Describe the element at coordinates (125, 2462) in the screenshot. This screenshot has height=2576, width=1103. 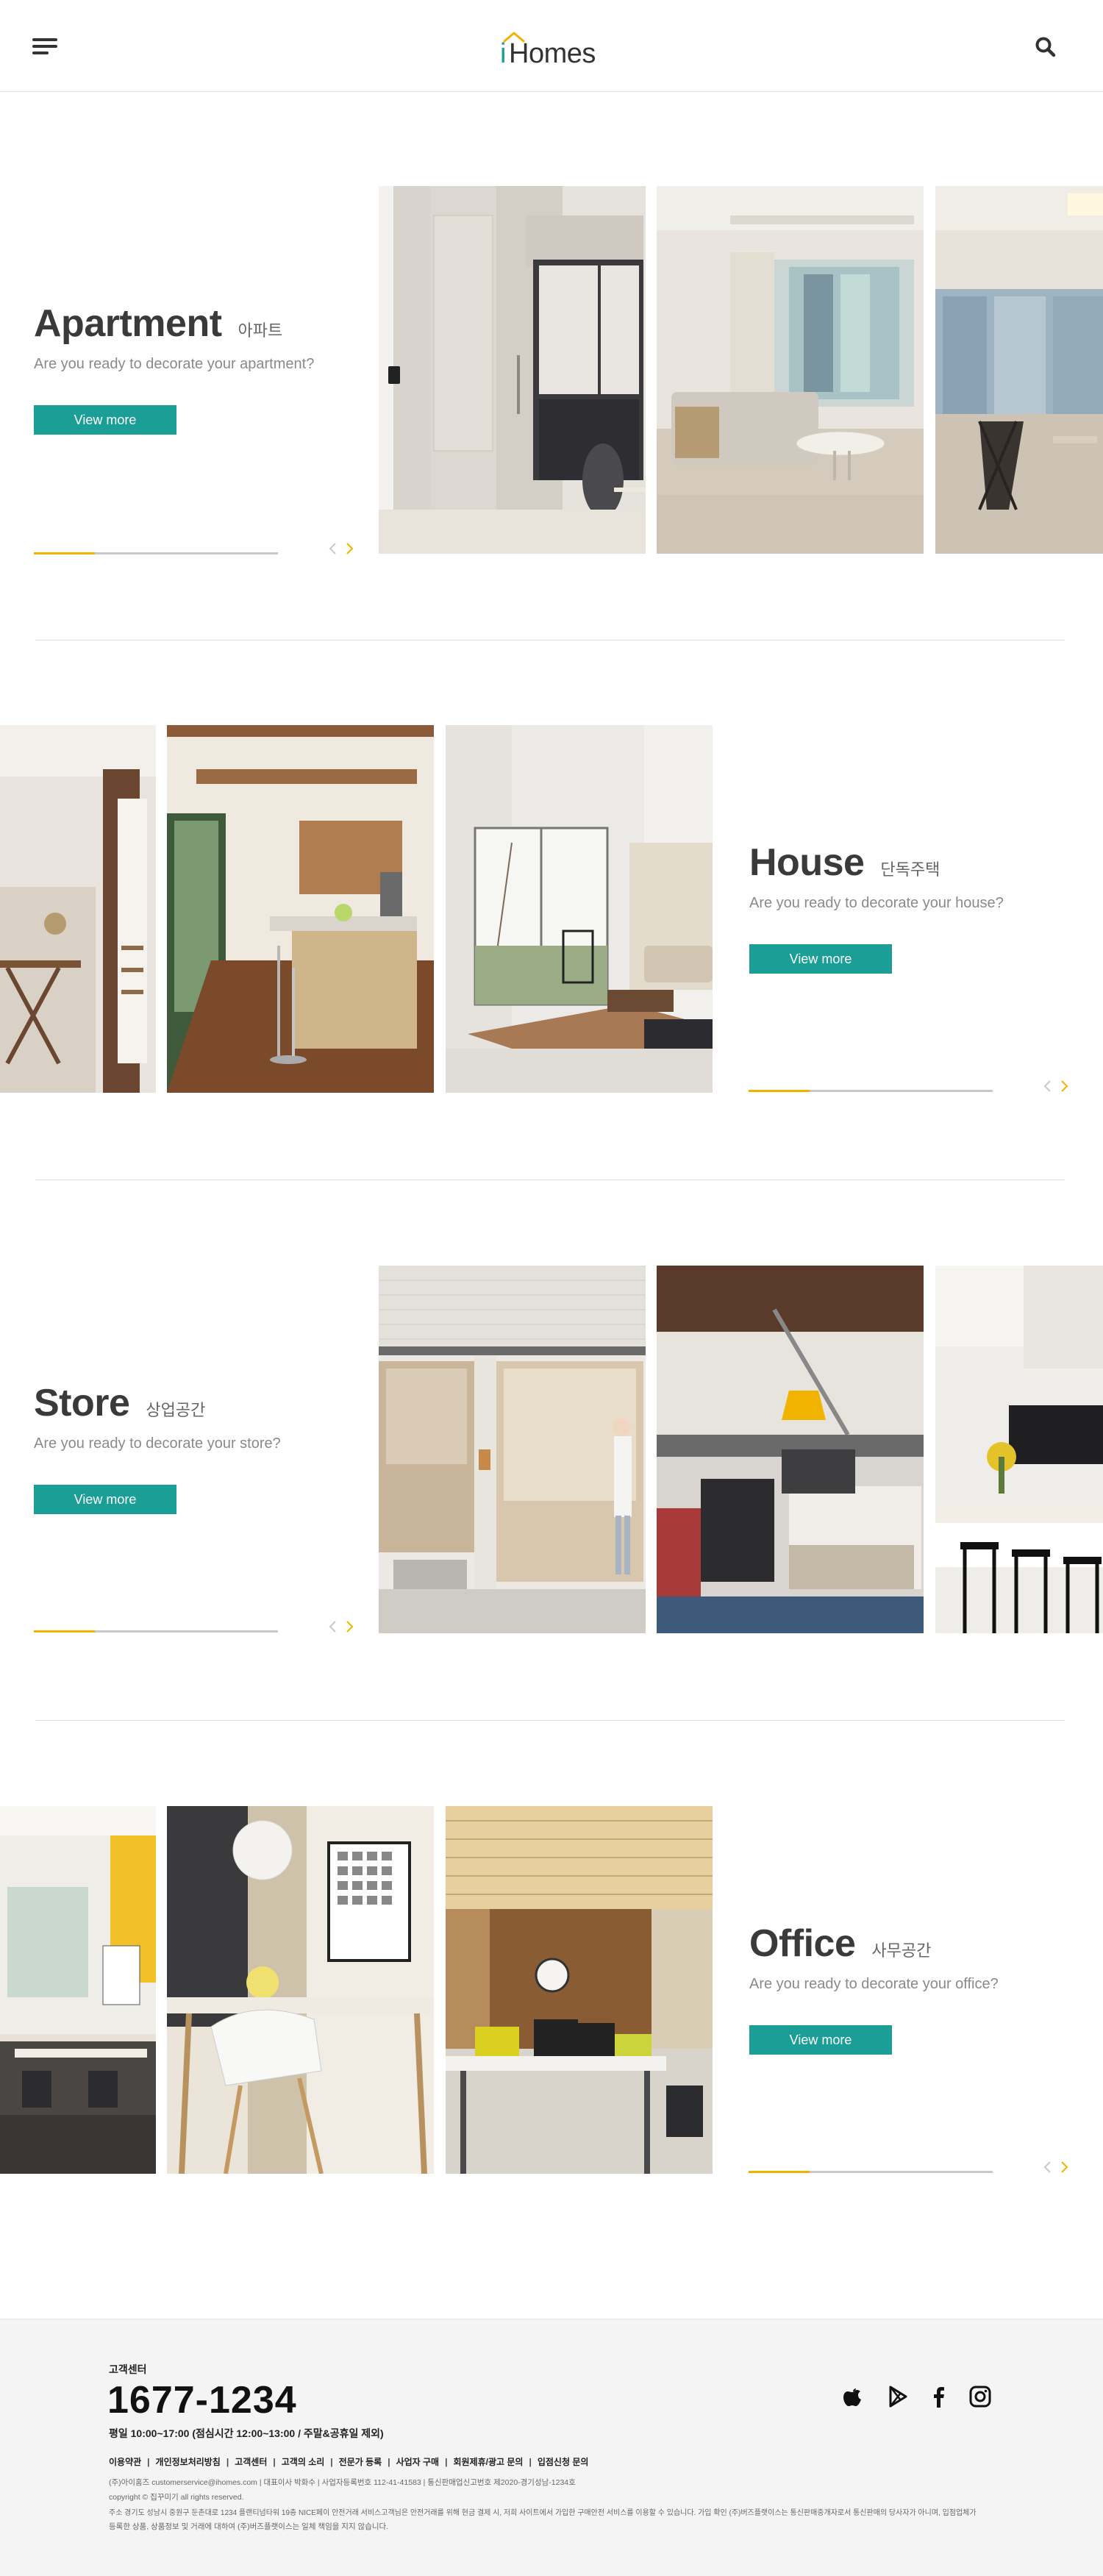
I see `footer-link-terms: 이용약관` at that location.